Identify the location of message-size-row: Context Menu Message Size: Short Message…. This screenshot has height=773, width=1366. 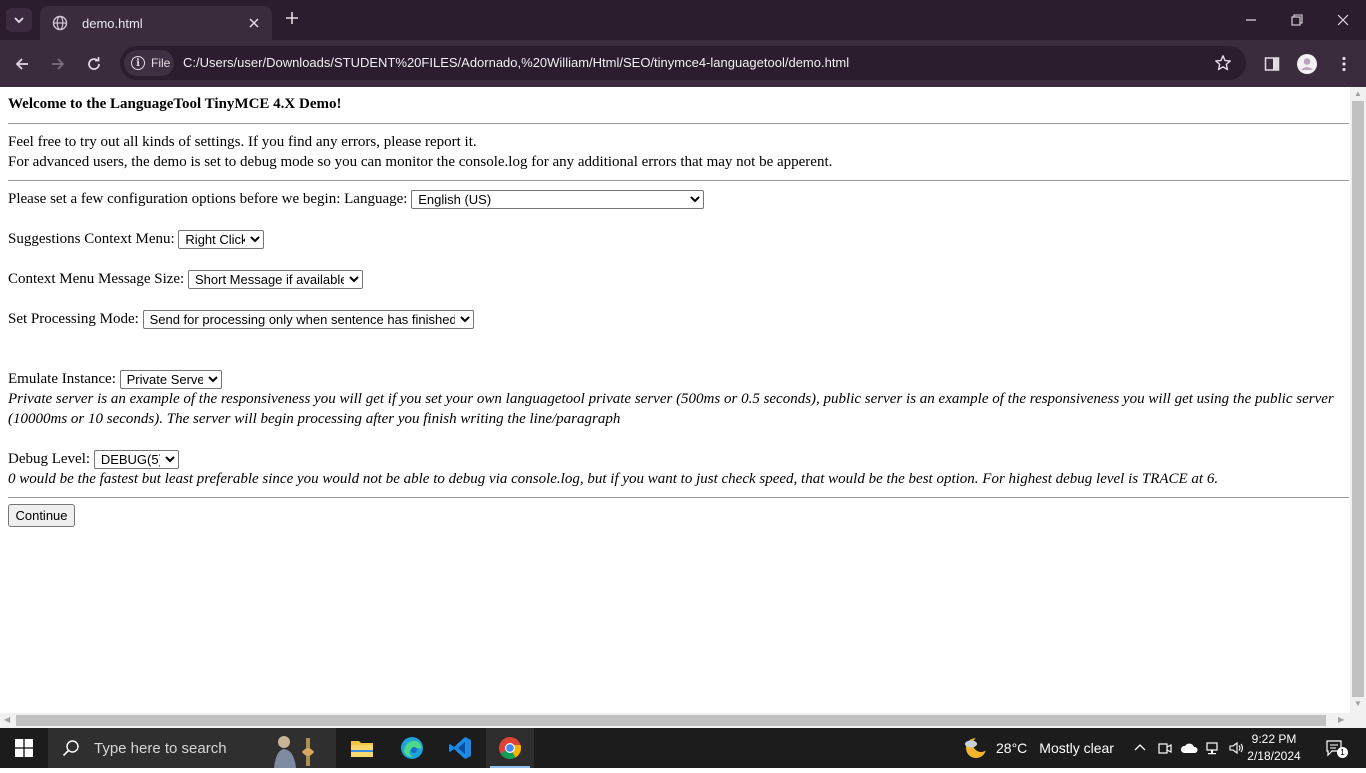
(185, 279).